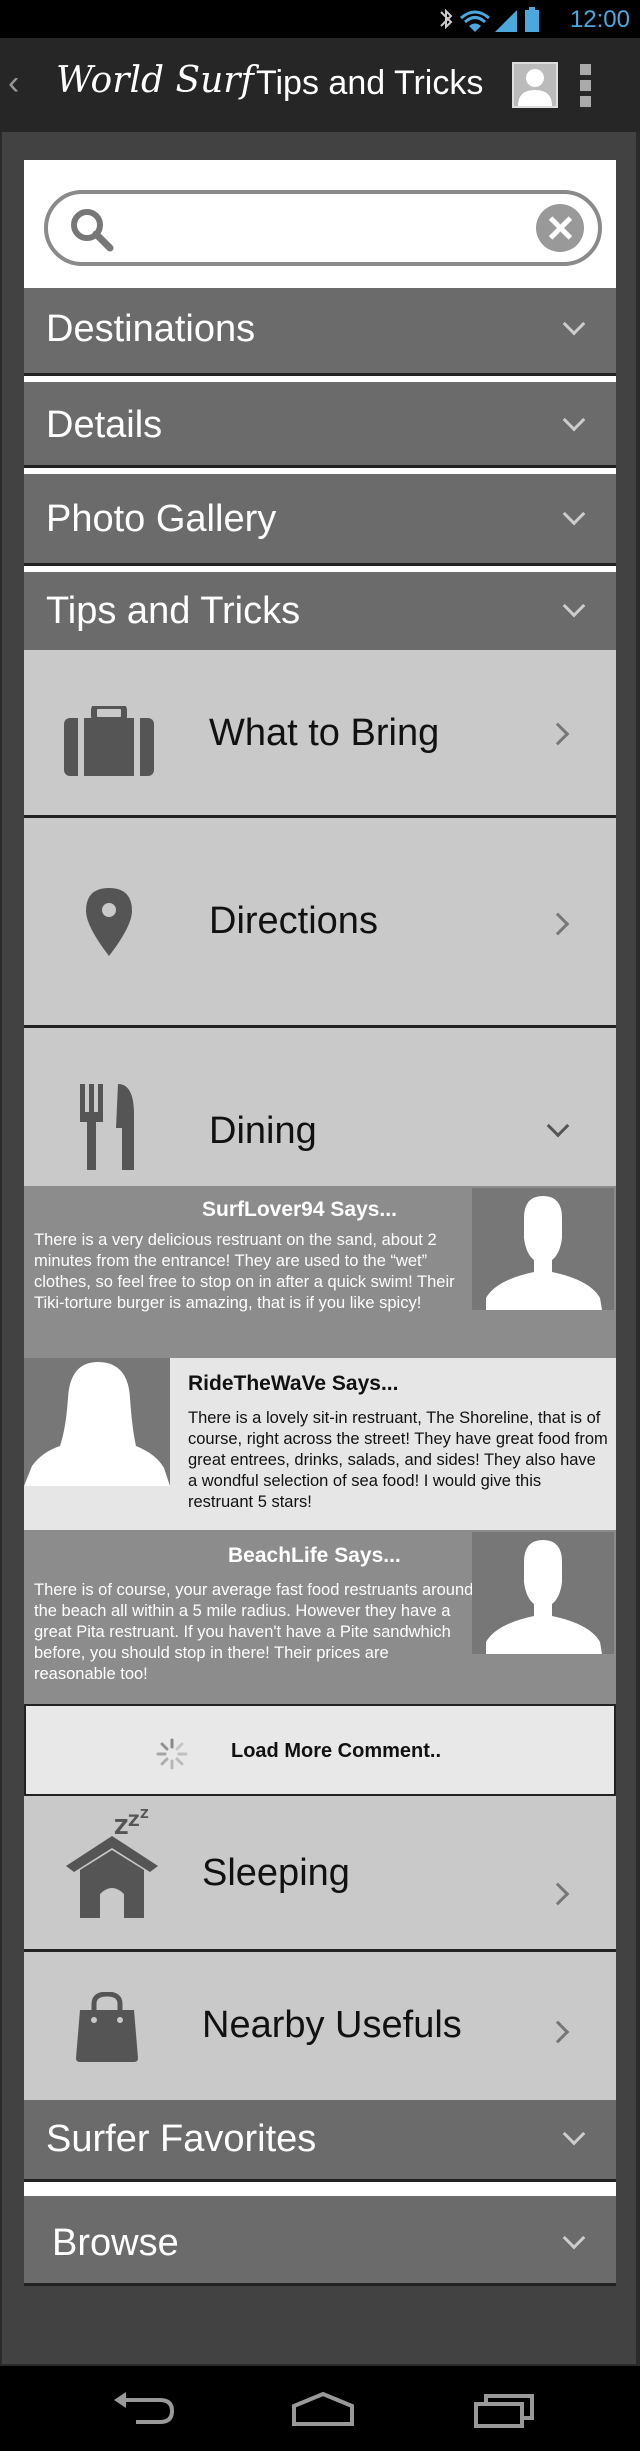 This screenshot has width=640, height=2451. What do you see at coordinates (161, 519) in the screenshot?
I see `accordion-label: Photo Gallery` at bounding box center [161, 519].